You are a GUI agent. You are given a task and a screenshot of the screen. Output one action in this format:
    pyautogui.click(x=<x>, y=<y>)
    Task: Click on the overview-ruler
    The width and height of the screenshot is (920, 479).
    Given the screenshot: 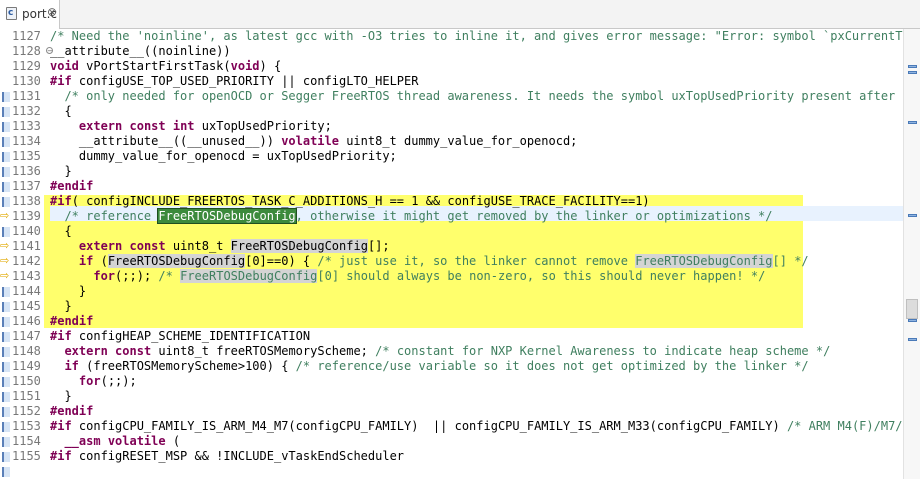 What is the action you would take?
    pyautogui.click(x=911, y=254)
    